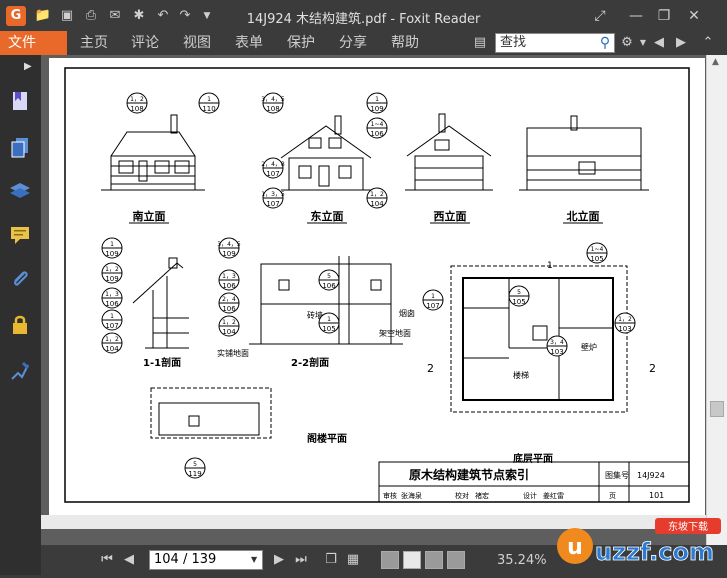  Describe the element at coordinates (137, 103) in the screenshot. I see `callout-bubble: 1，2108` at that location.